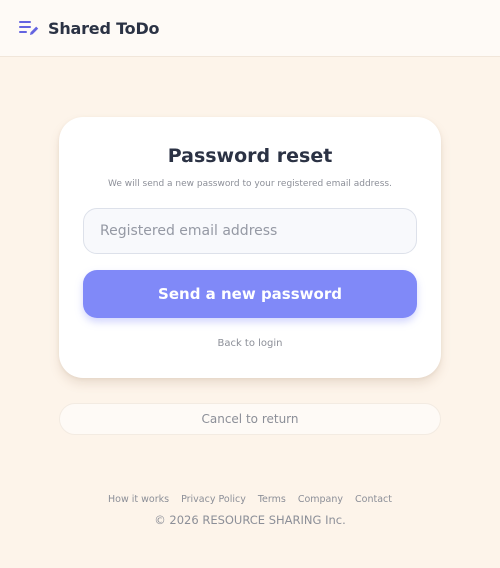 This screenshot has width=500, height=568. What do you see at coordinates (272, 499) in the screenshot?
I see `footer-link-terms: Terms` at bounding box center [272, 499].